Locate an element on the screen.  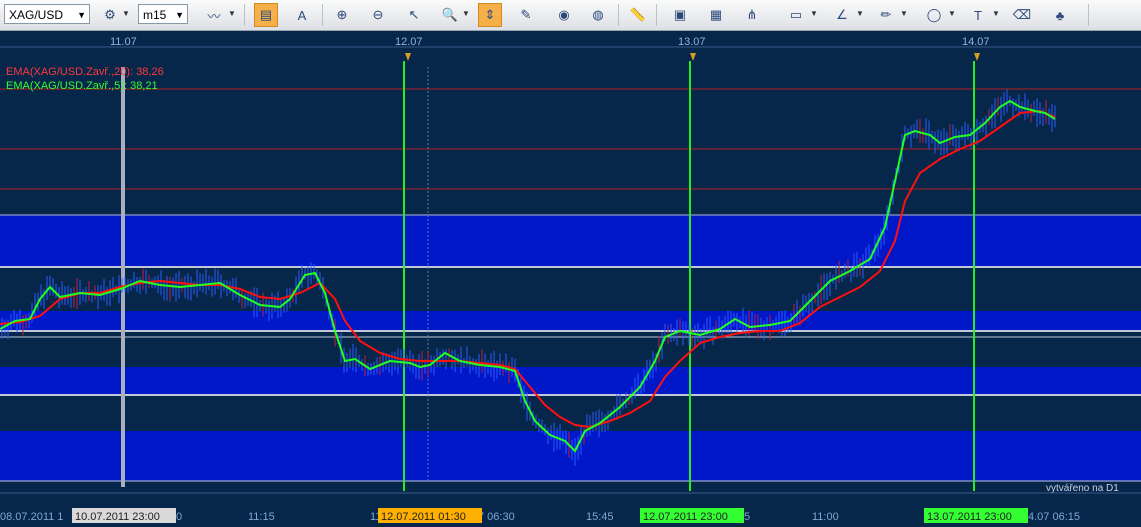
text-icon: T is located at coordinates (978, 15).